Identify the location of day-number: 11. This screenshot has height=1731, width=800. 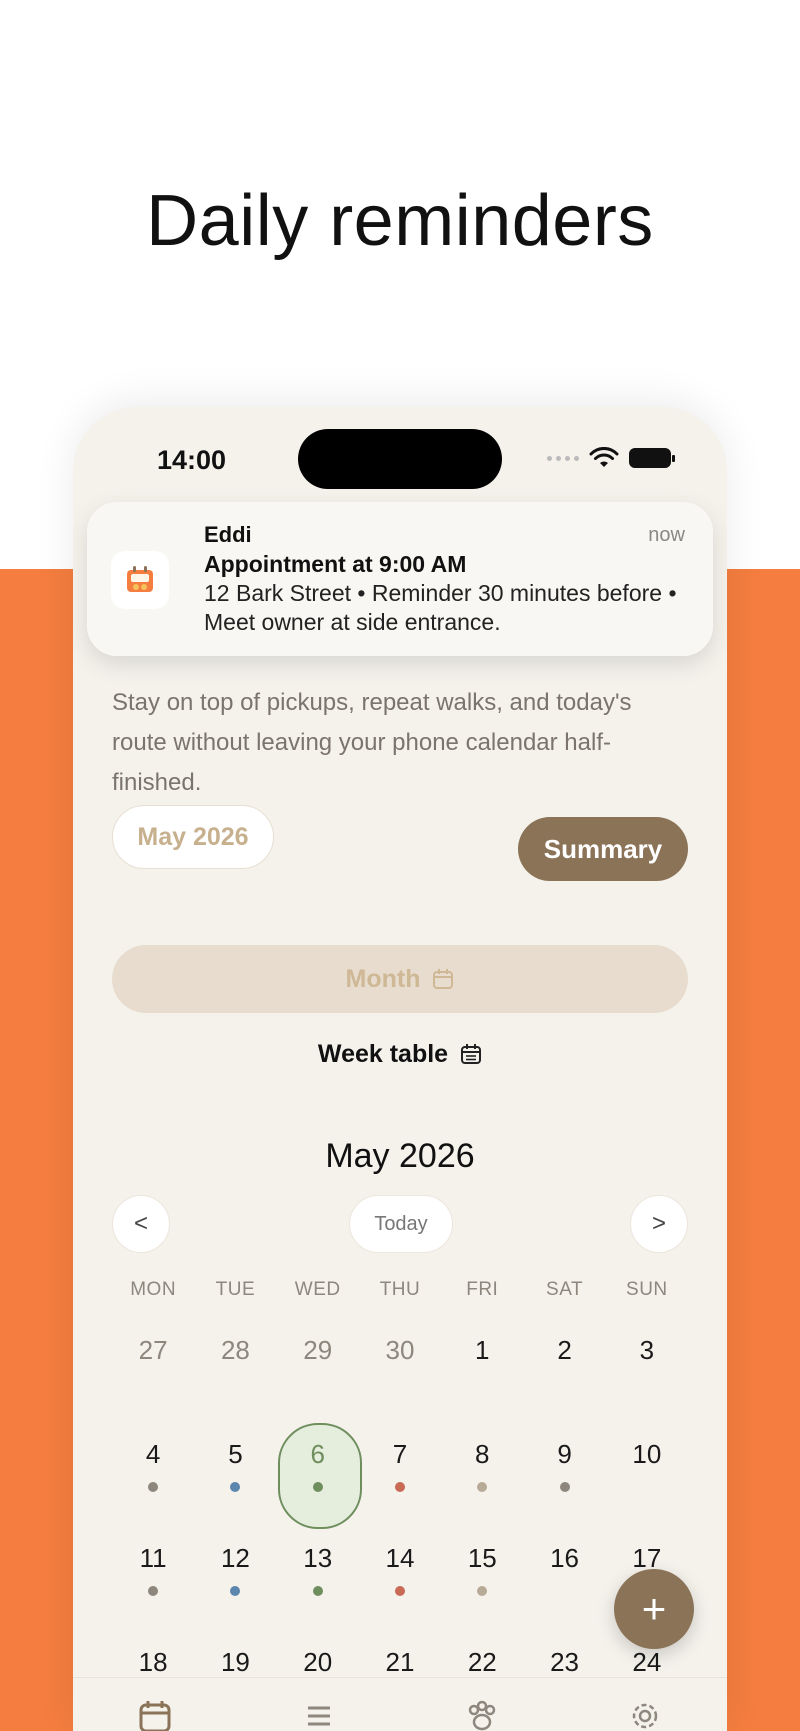
(153, 1558).